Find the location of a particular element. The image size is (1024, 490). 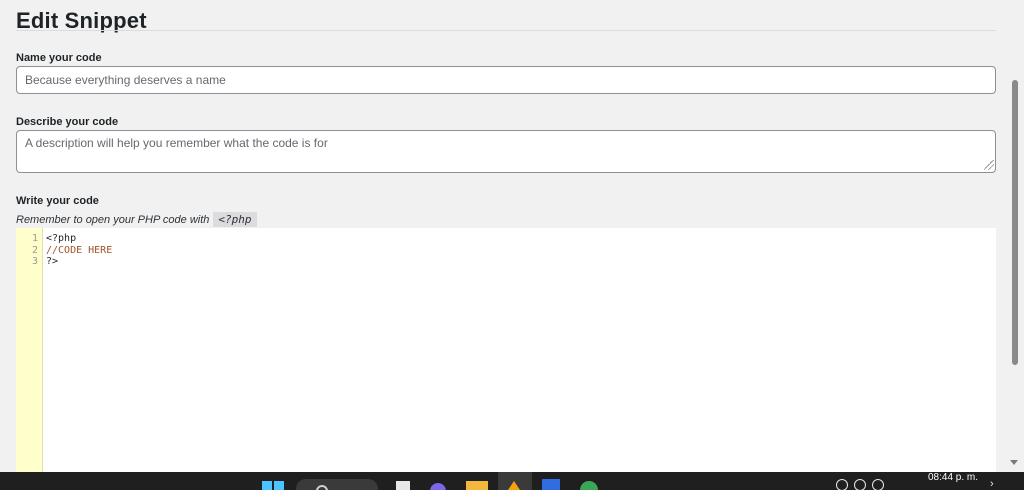

code-content: <?php //CODE HERE ?> is located at coordinates (79, 250).